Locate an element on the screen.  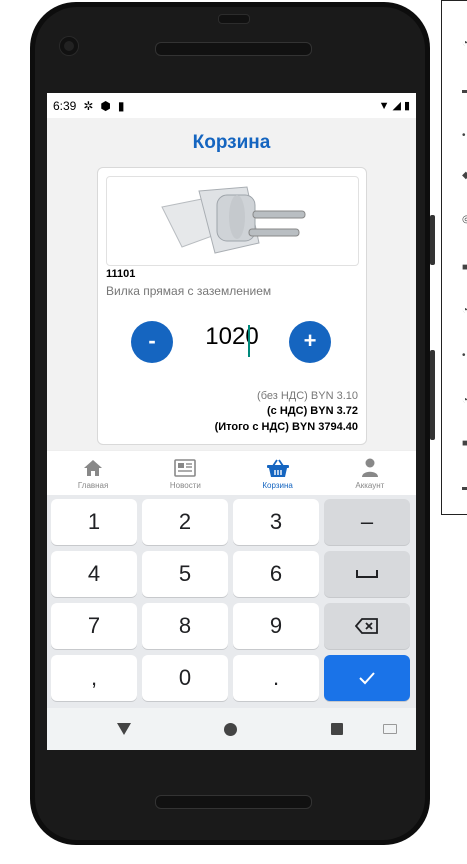
nav-item-home: Главная is located at coordinates (93, 473).